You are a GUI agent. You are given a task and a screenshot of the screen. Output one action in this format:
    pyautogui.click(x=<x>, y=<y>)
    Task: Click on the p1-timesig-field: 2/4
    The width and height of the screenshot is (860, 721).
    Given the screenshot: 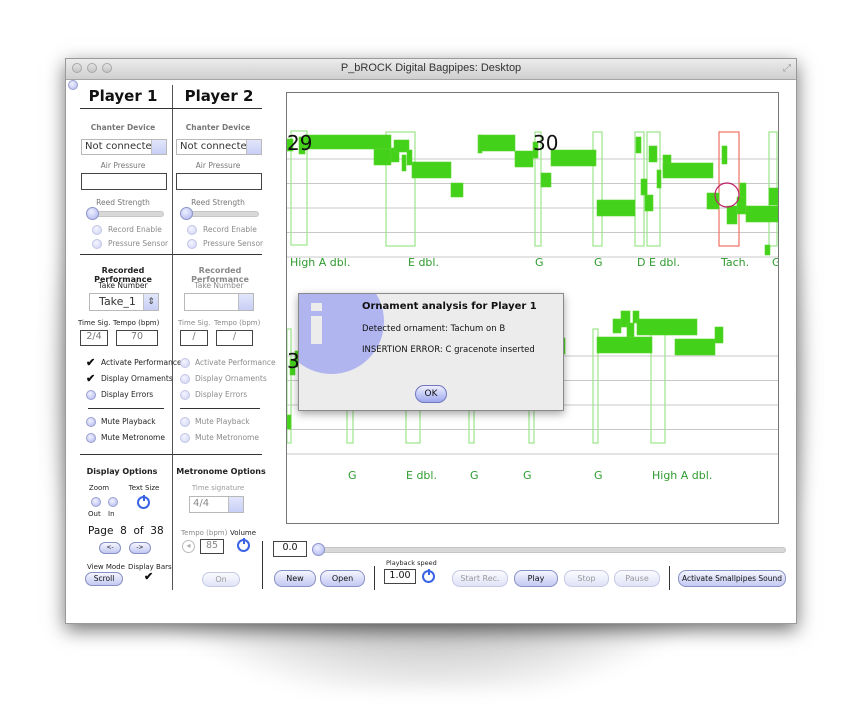 What is the action you would take?
    pyautogui.click(x=94, y=338)
    